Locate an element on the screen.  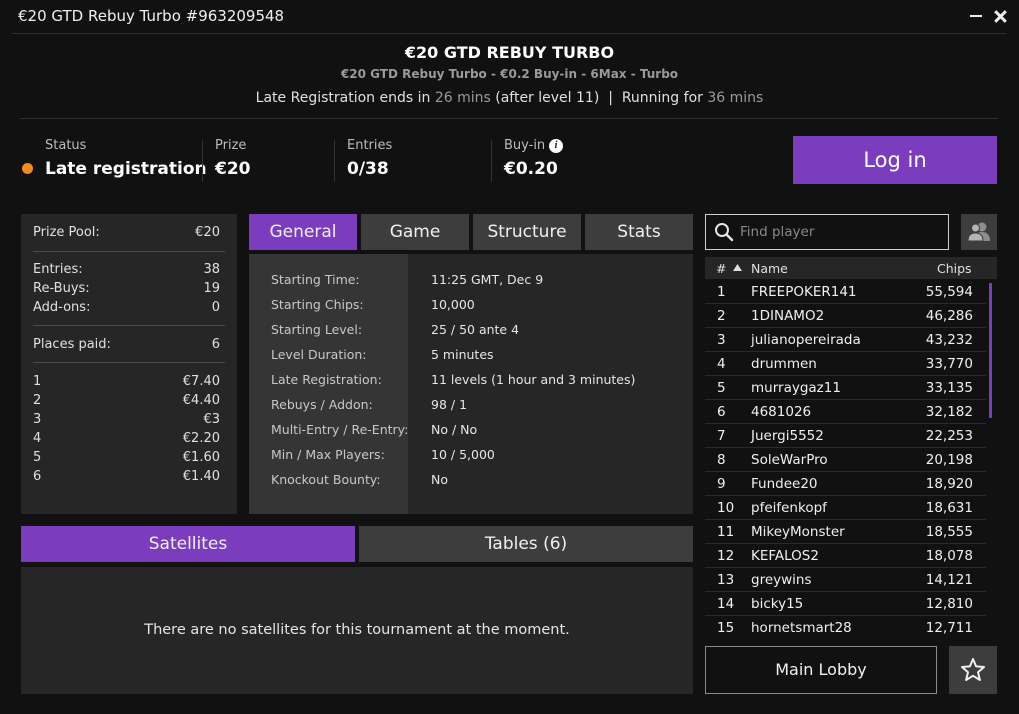
player-name: 4681026 is located at coordinates (781, 412).